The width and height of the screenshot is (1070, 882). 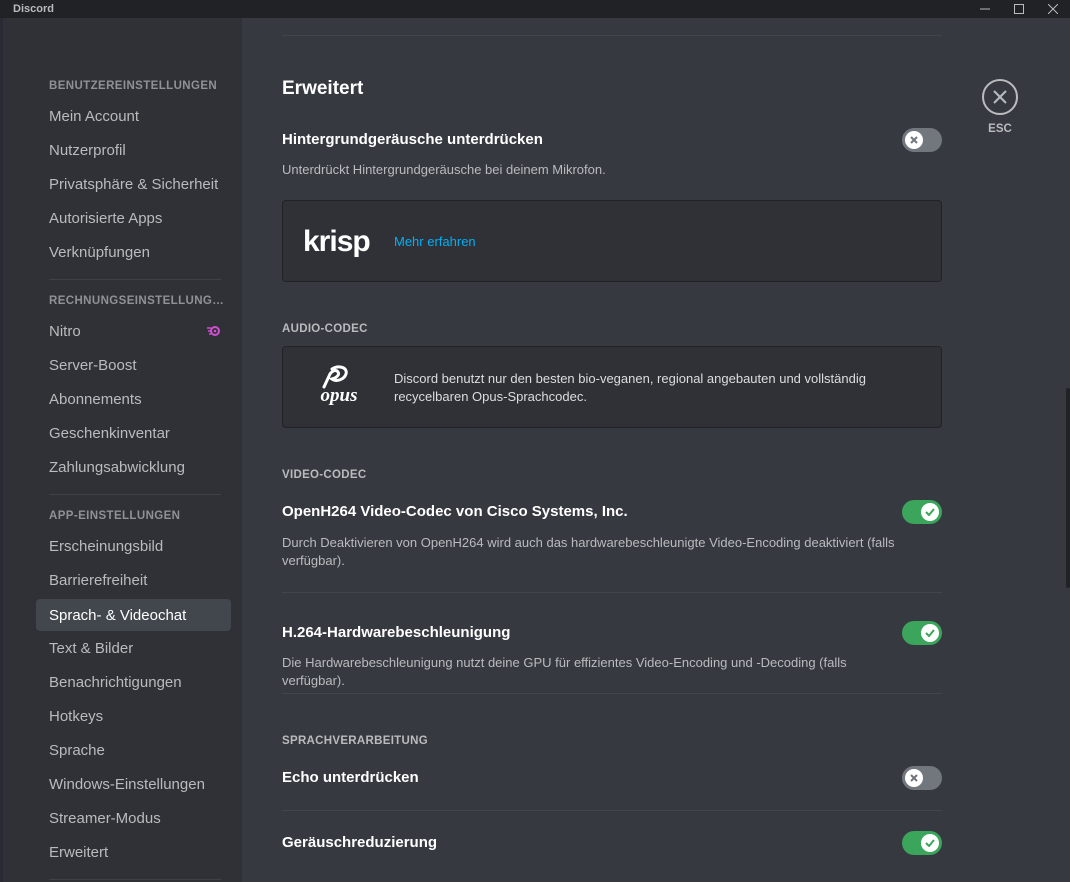 I want to click on nav-item-billing: Zahlungsabwicklung, so click(x=133, y=467).